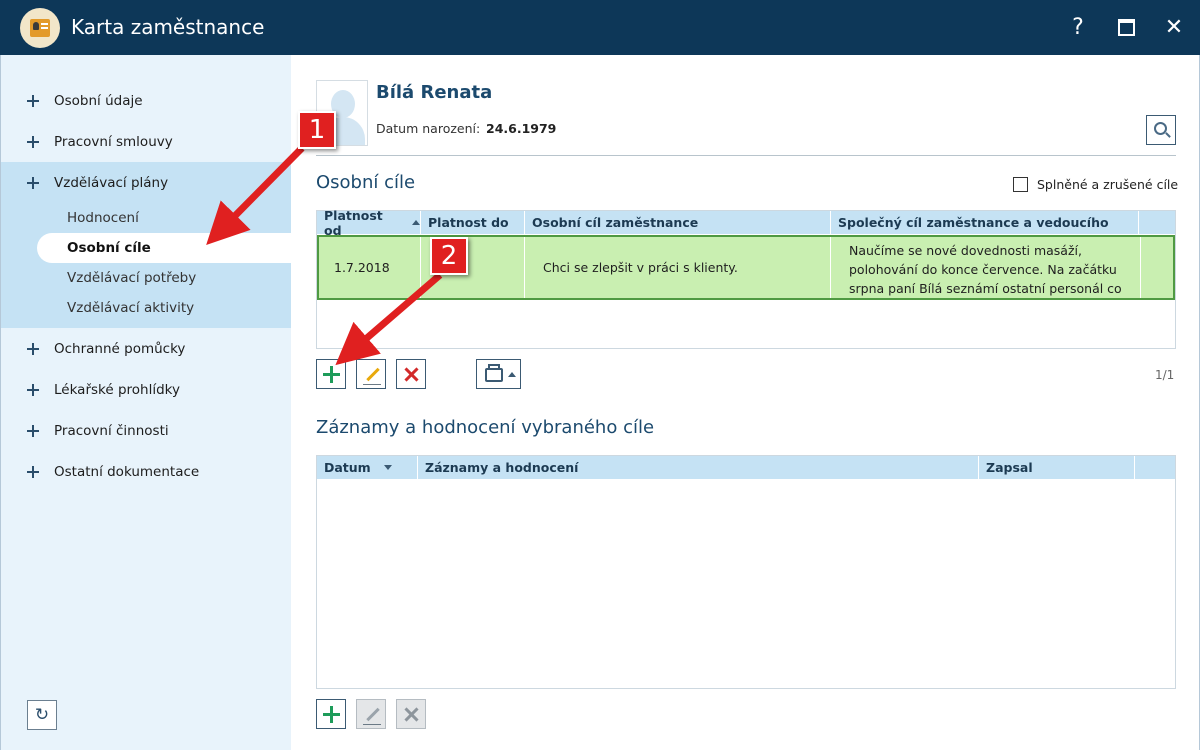 The image size is (1200, 750). I want to click on sort-ascending-icon, so click(416, 222).